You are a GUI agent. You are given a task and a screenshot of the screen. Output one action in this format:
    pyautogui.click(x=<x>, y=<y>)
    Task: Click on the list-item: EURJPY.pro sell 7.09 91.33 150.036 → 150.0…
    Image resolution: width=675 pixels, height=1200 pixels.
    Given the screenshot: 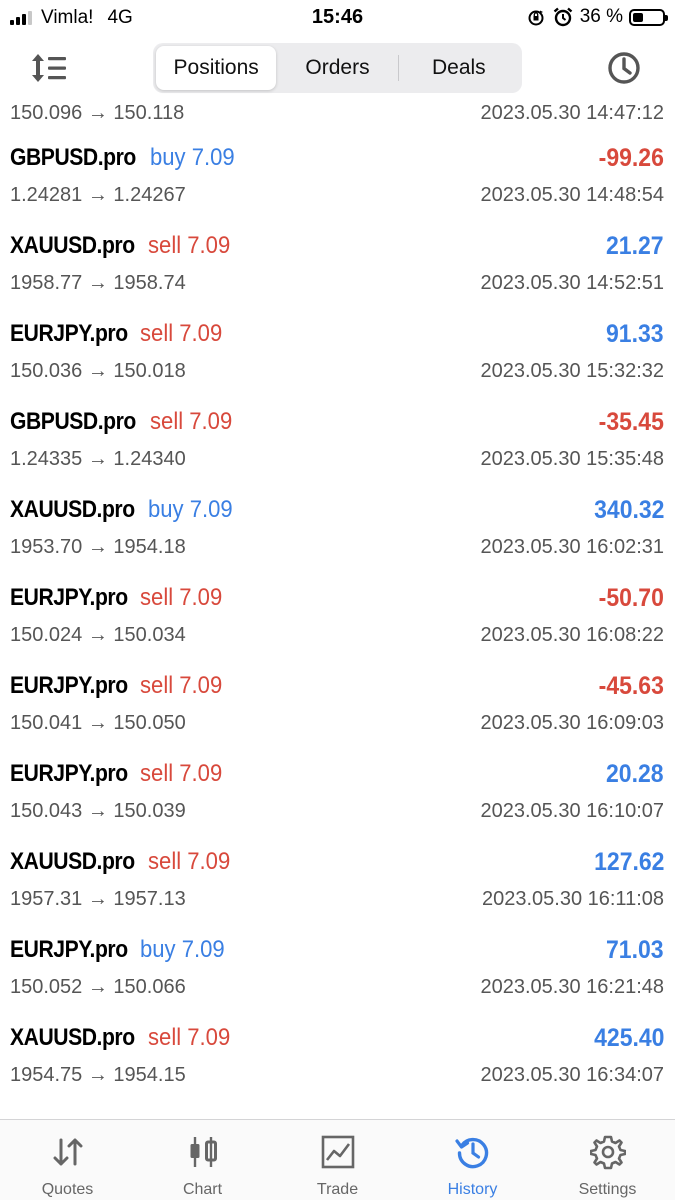 What is the action you would take?
    pyautogui.click(x=337, y=356)
    